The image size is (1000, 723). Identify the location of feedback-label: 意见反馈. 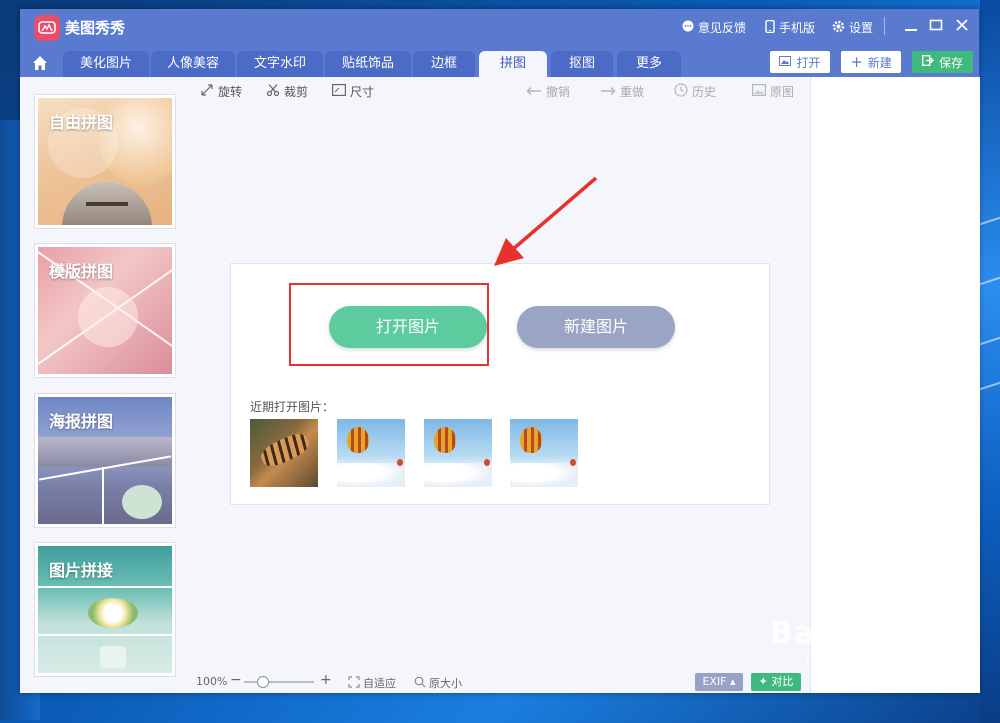
(722, 28).